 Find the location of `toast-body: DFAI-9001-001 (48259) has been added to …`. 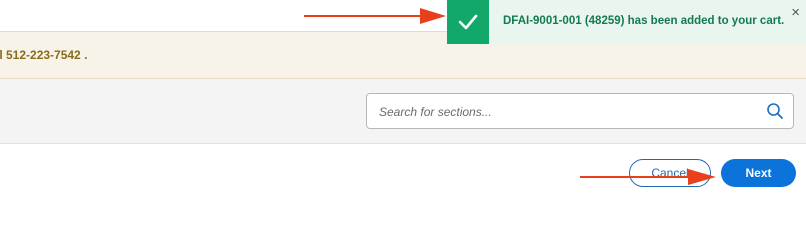

toast-body: DFAI-9001-001 (48259) has been added to … is located at coordinates (647, 22).